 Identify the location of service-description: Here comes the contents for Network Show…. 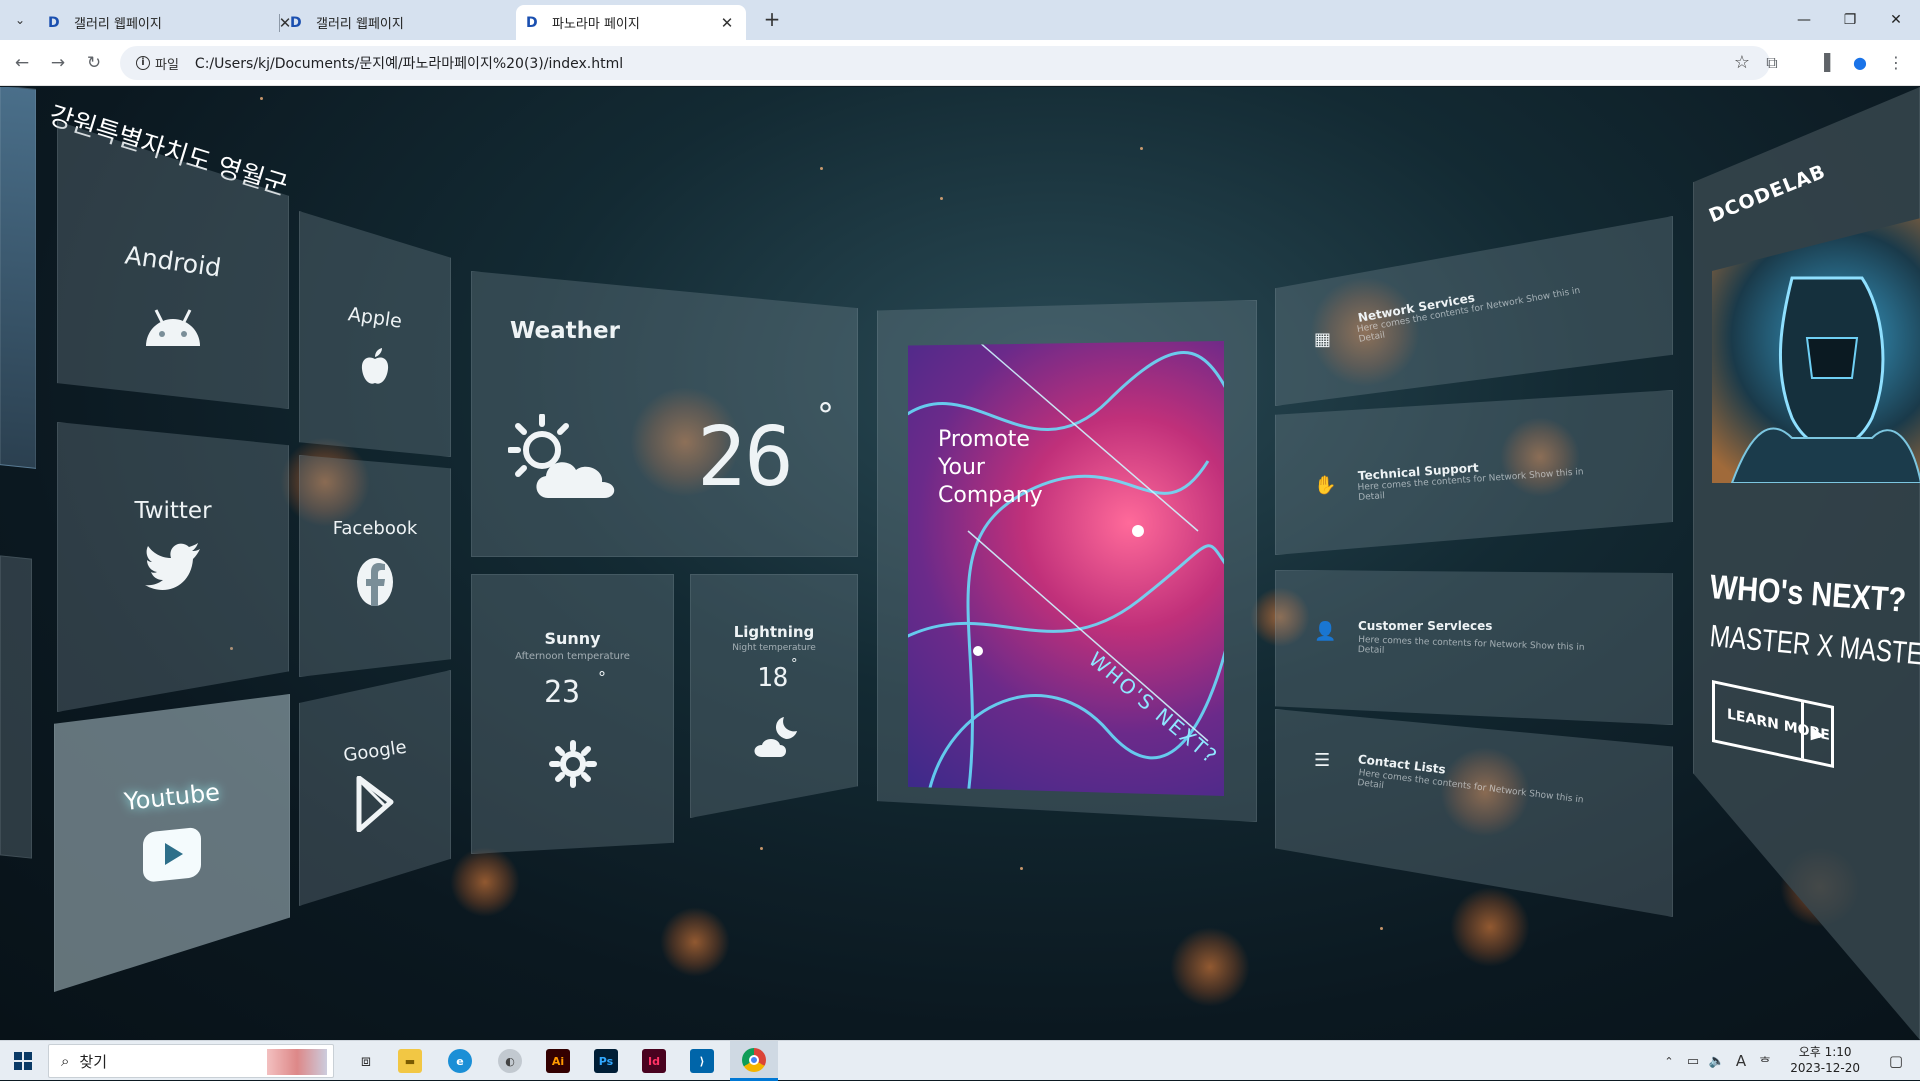
(1470, 787).